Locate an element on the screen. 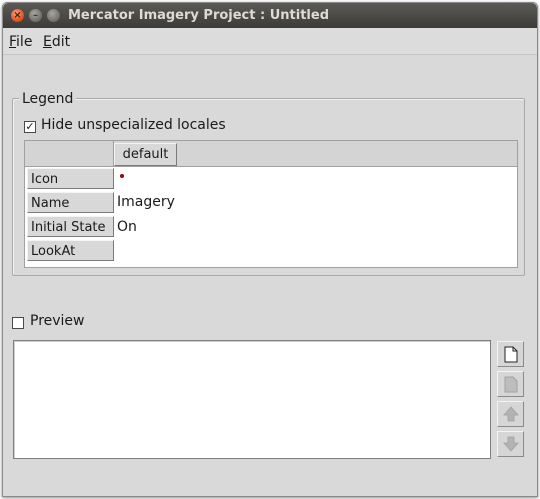 Image resolution: width=540 pixels, height=499 pixels. arrow-up-icon is located at coordinates (510, 414).